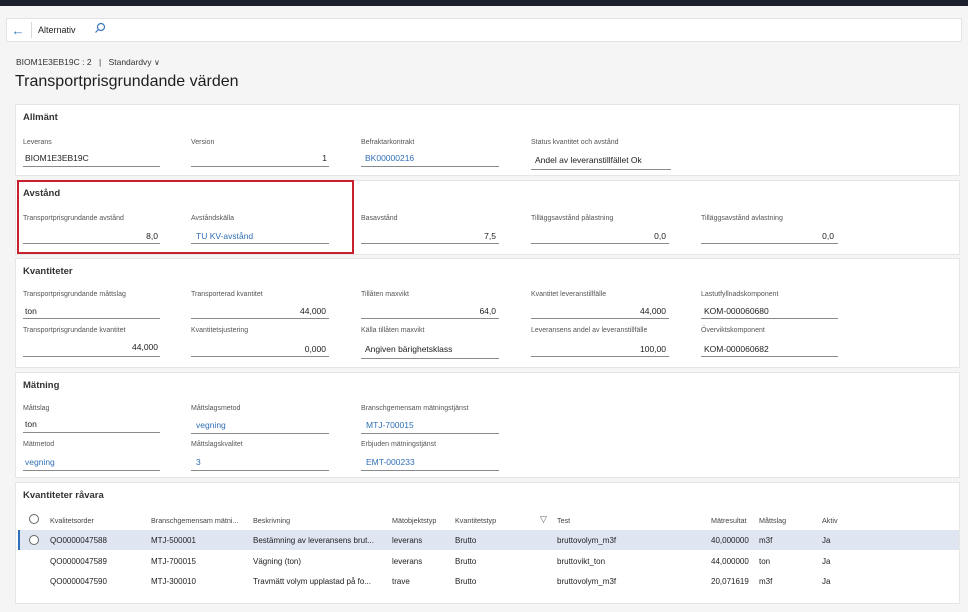 The height and width of the screenshot is (612, 968). Describe the element at coordinates (767, 236) in the screenshot. I see `unloading-distance-field: 0,0` at that location.